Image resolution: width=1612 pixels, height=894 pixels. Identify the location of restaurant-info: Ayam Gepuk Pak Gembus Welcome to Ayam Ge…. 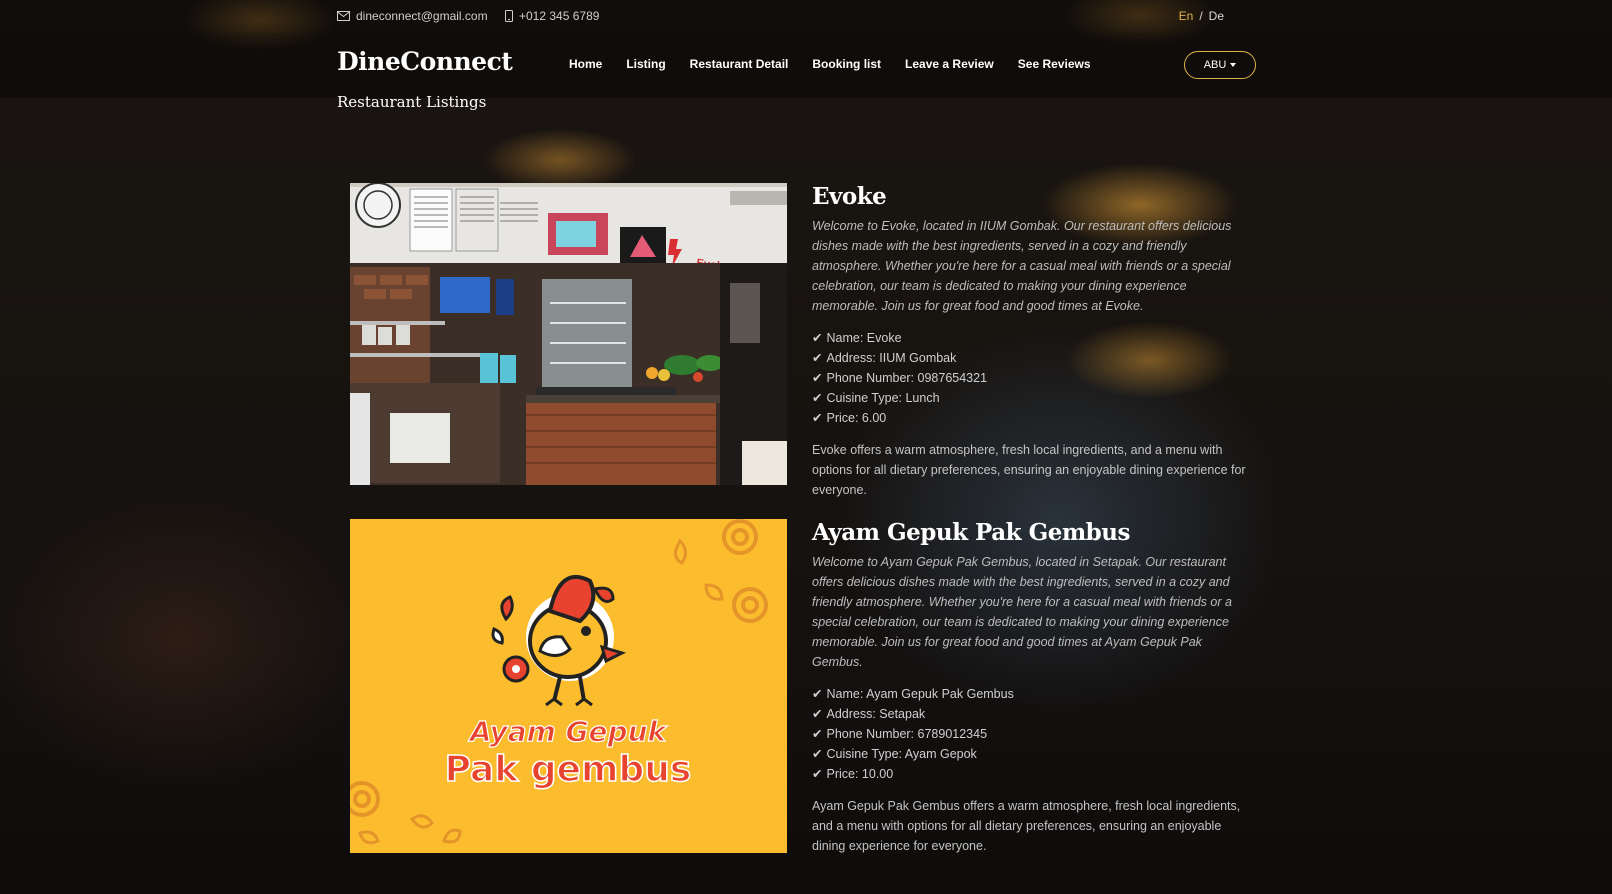
(1032, 687).